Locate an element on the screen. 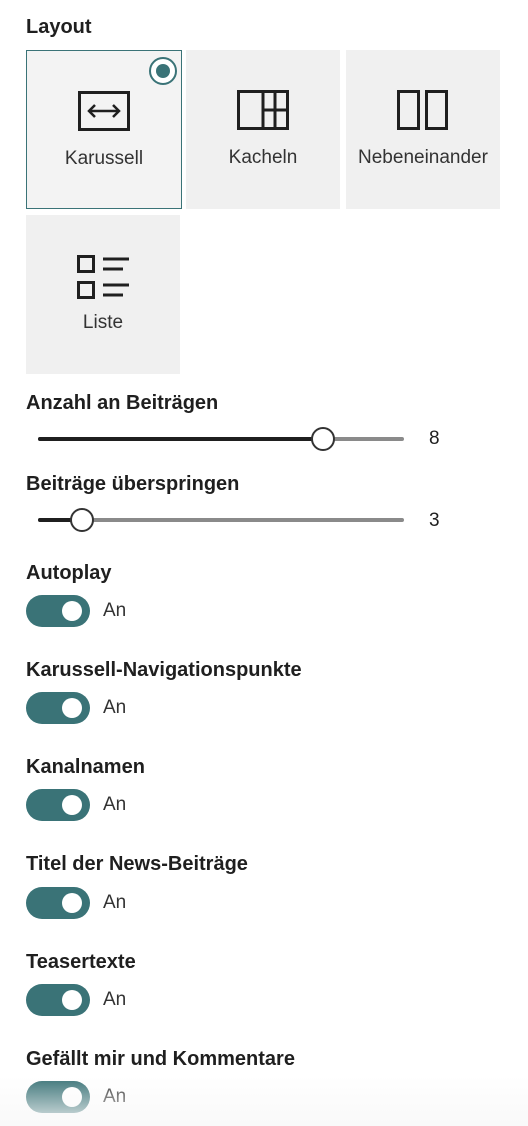 This screenshot has height=1126, width=528. channel-names-toggle is located at coordinates (58, 805).